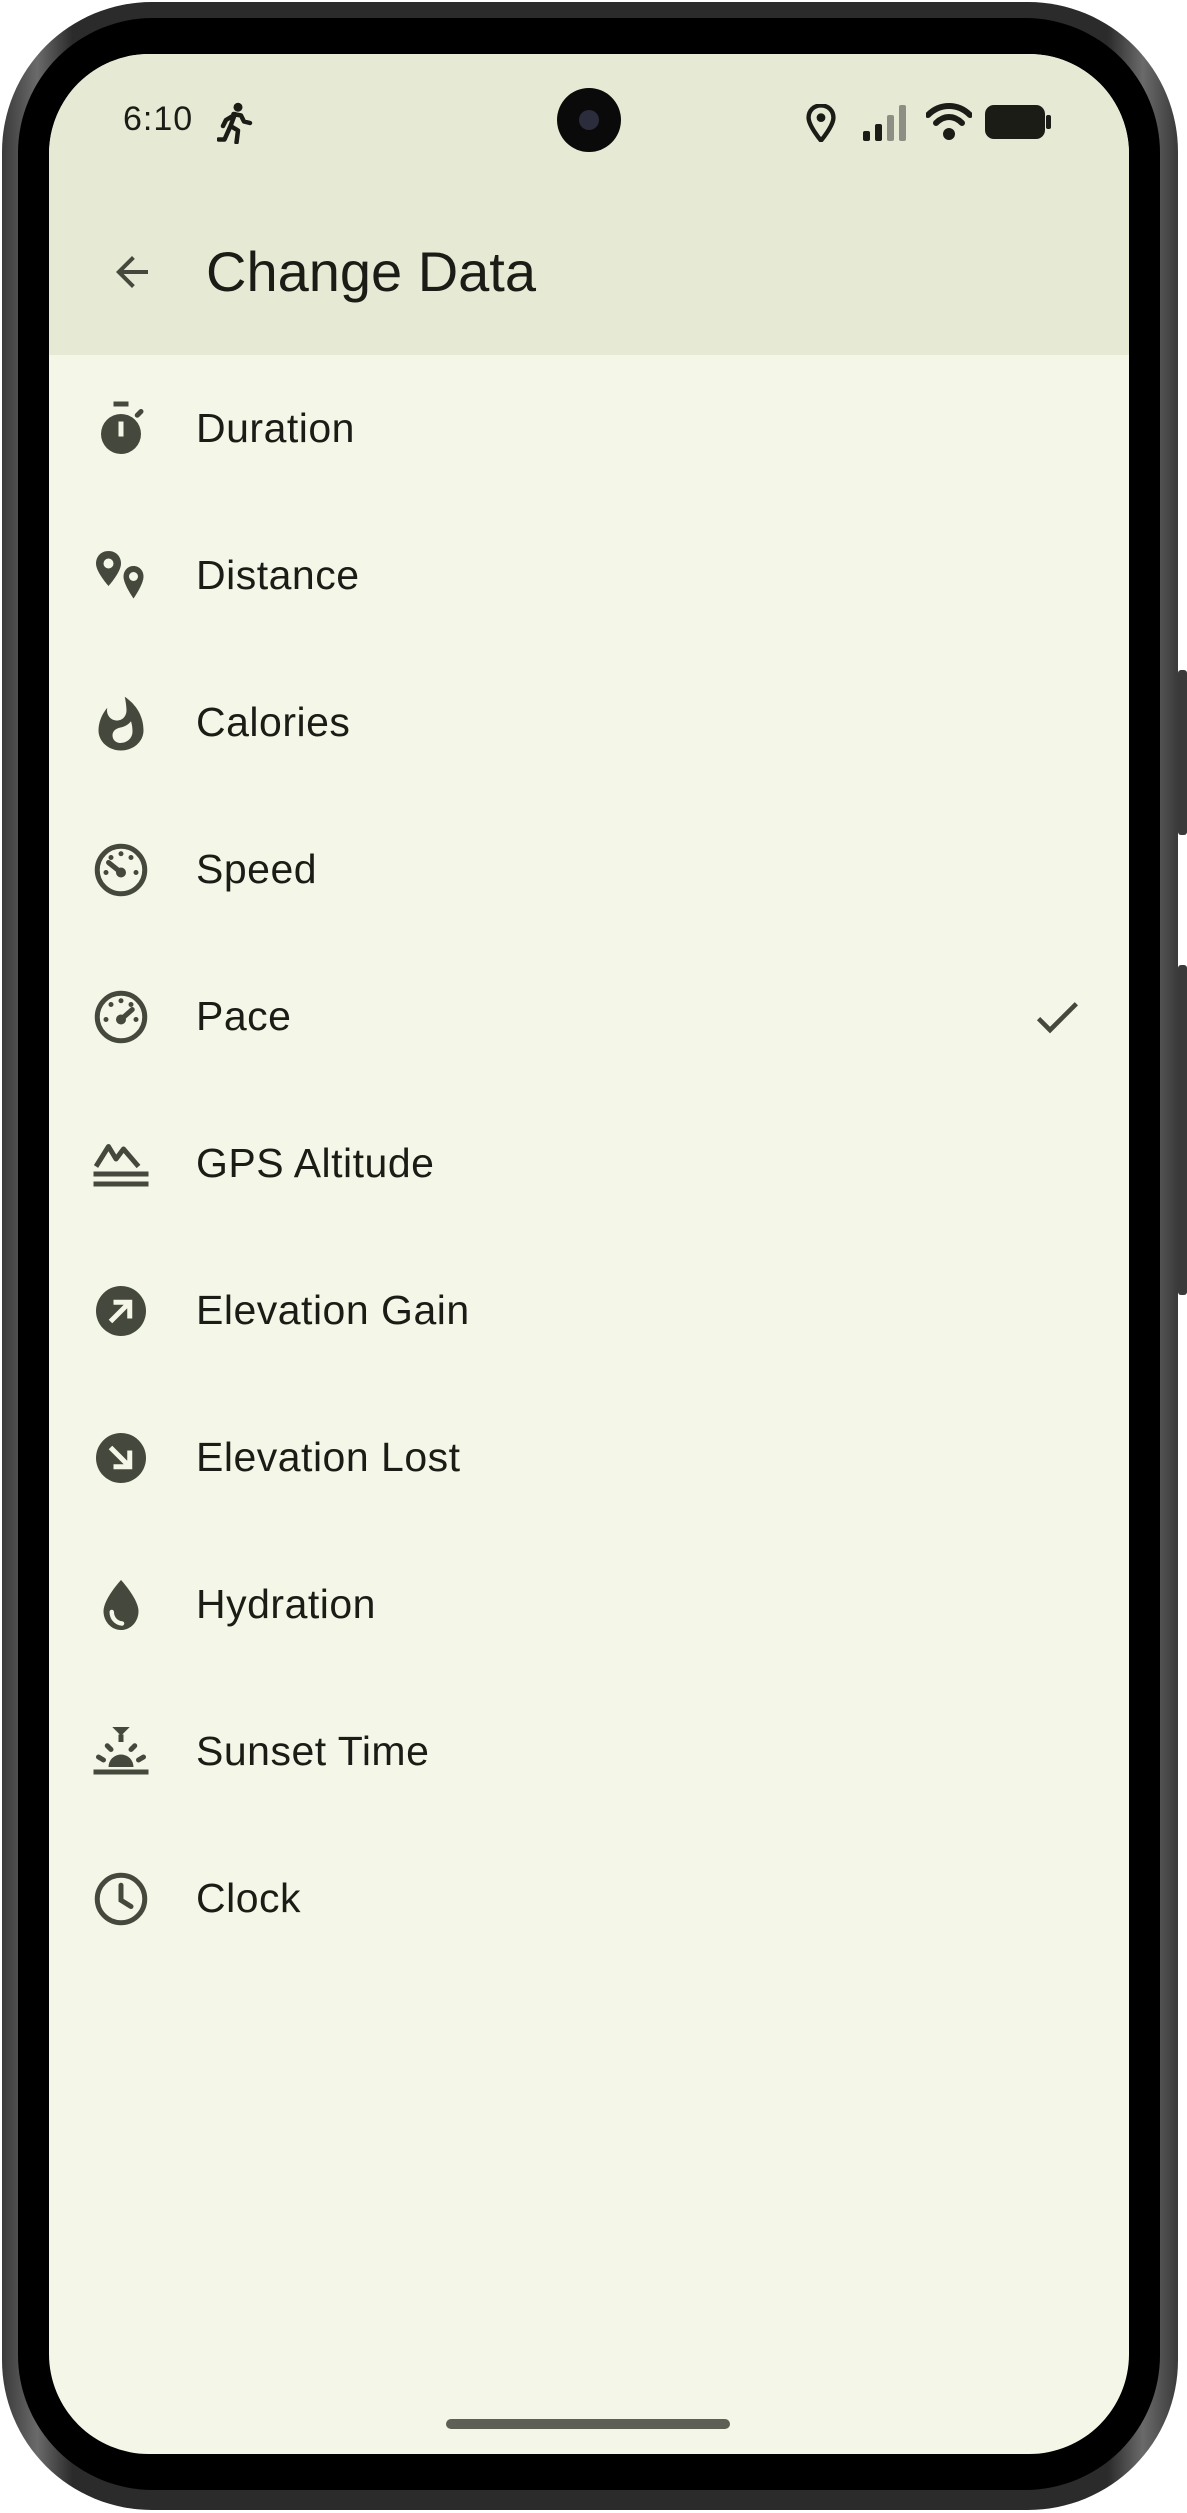 The image size is (1187, 2513). What do you see at coordinates (1182, 752) in the screenshot?
I see `volume-button` at bounding box center [1182, 752].